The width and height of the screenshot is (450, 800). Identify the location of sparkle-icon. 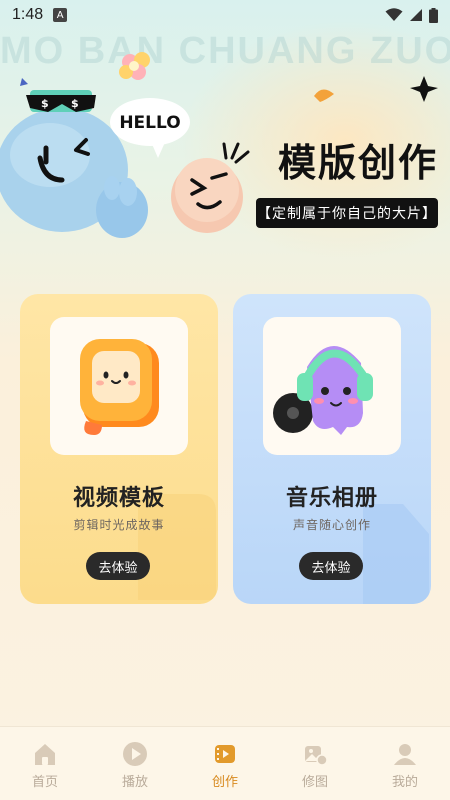
(424, 89).